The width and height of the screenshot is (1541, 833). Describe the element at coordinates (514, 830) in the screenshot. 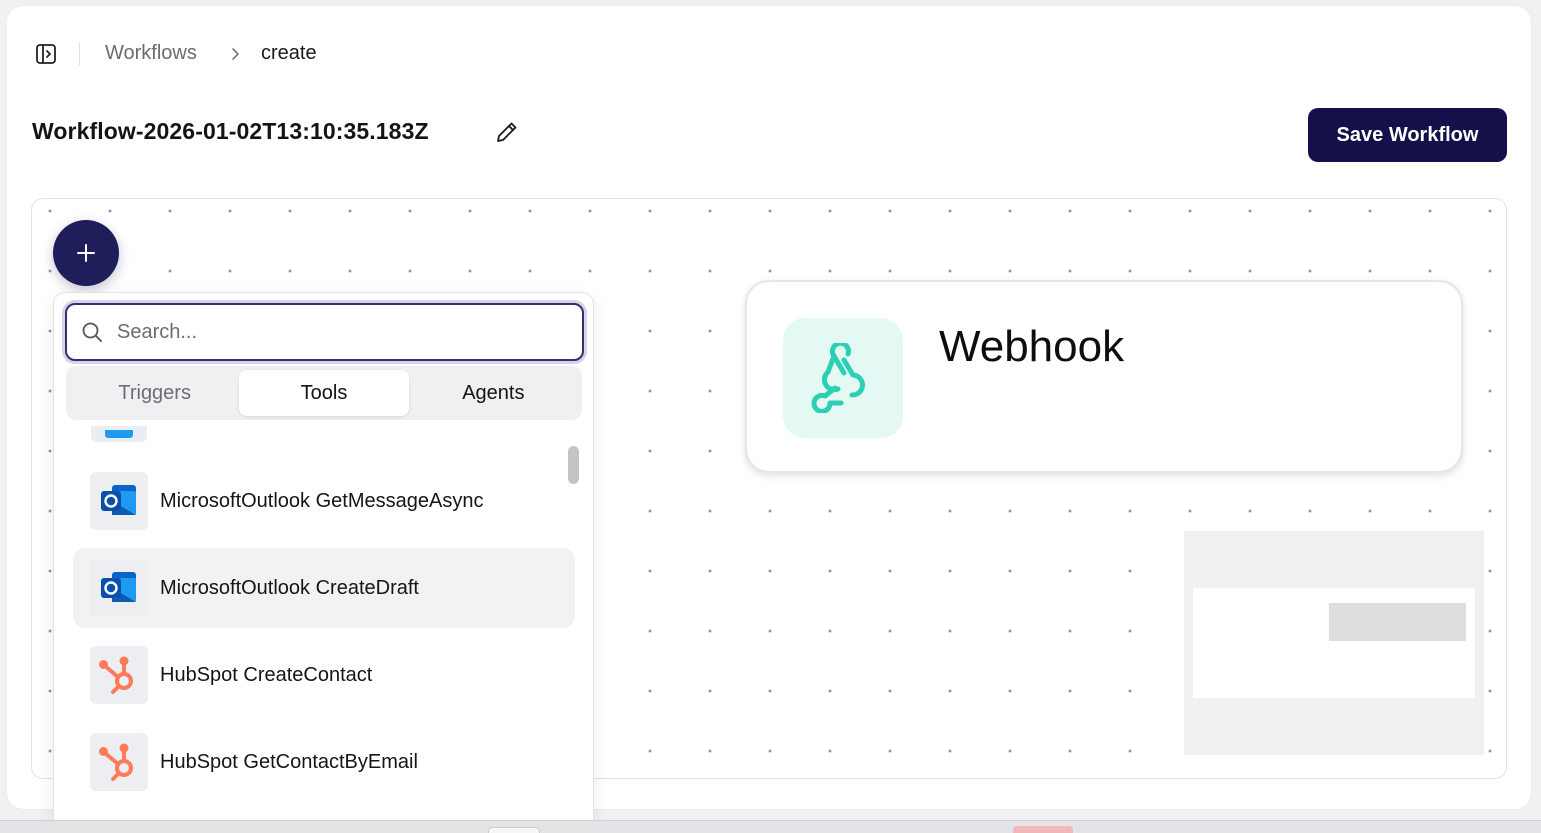

I see `taskbar-tab` at that location.